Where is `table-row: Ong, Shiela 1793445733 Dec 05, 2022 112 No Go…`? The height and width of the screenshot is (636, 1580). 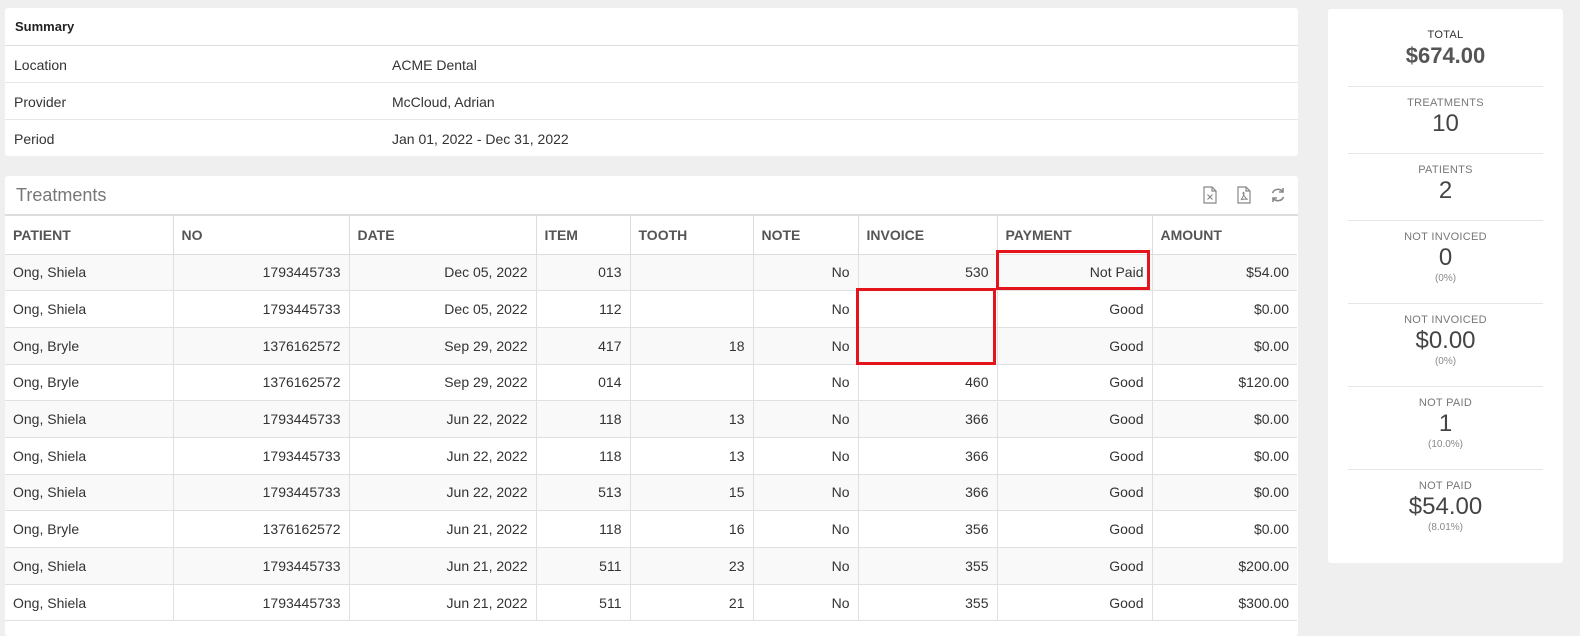
table-row: Ong, Shiela 1793445733 Dec 05, 2022 112 No Go… is located at coordinates (651, 309).